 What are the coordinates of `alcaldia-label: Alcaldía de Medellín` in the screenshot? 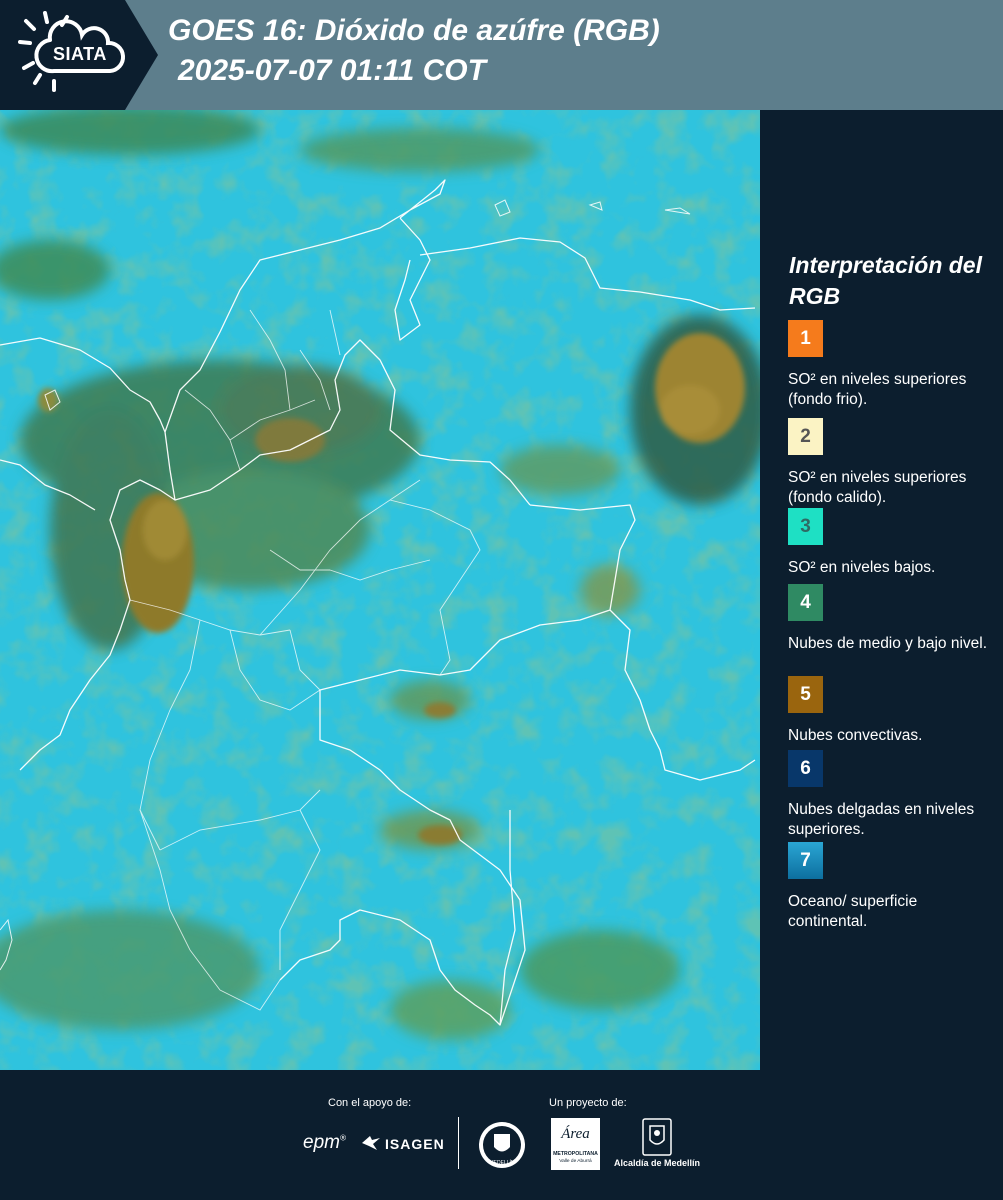 It's located at (657, 1163).